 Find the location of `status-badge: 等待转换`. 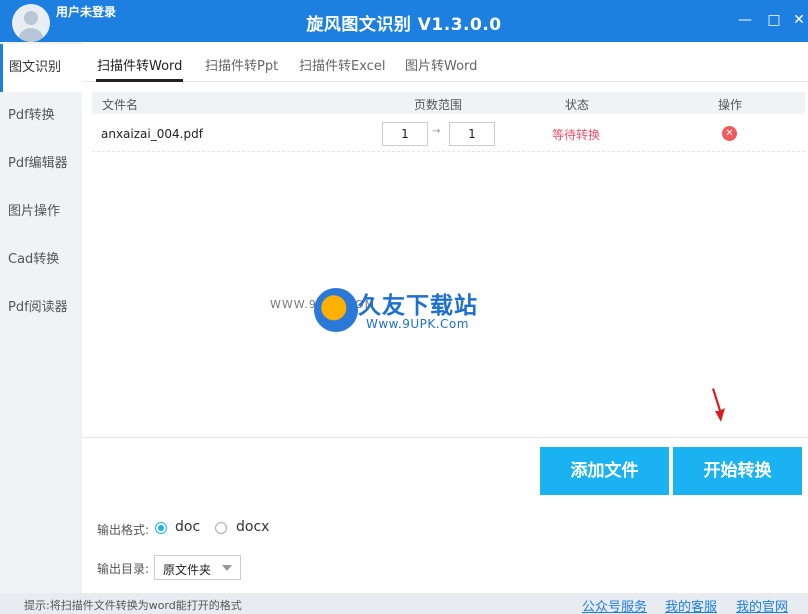

status-badge: 等待转换 is located at coordinates (576, 135).